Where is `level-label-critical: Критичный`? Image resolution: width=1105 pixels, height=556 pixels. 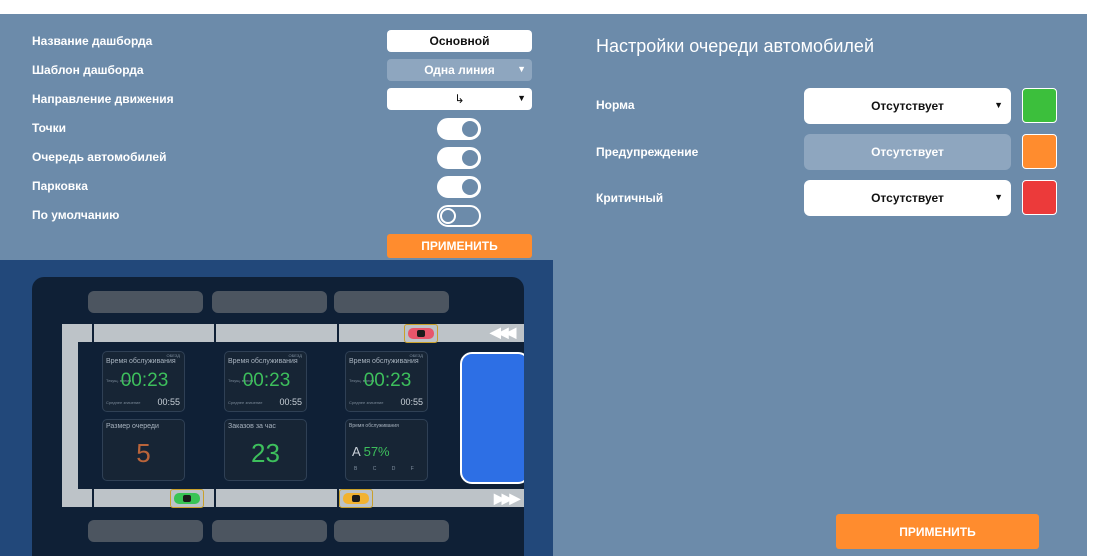
level-label-critical: Критичный is located at coordinates (630, 198).